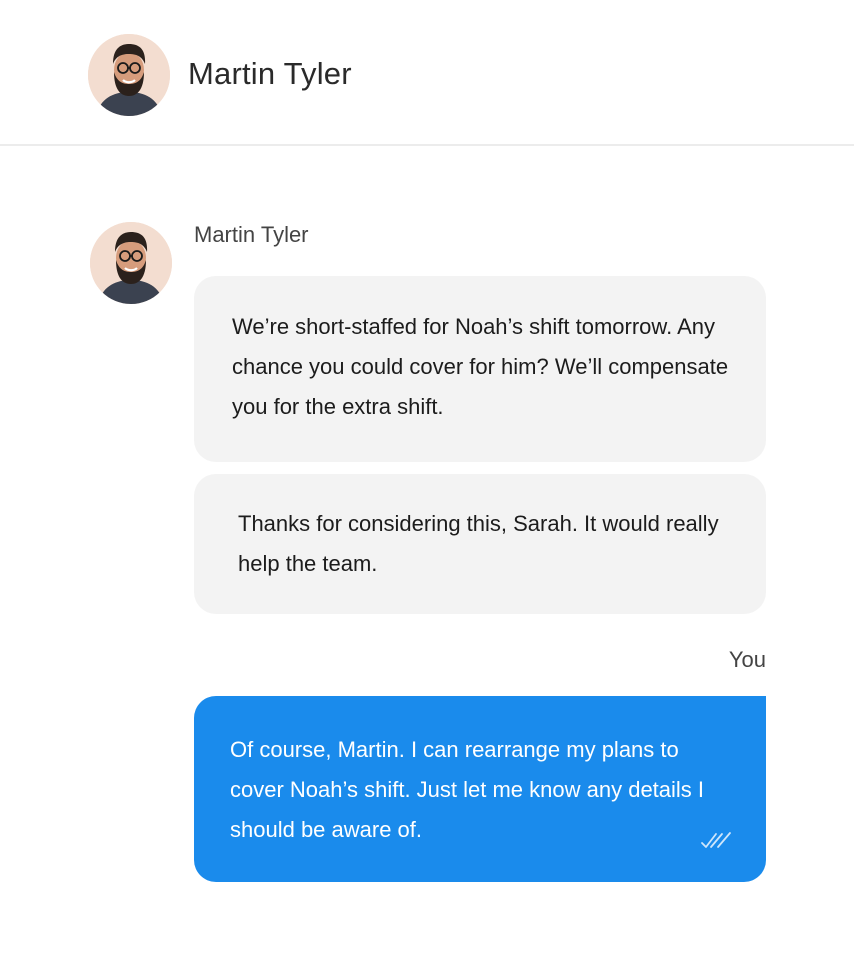 The image size is (854, 962). What do you see at coordinates (270, 73) in the screenshot?
I see `contact-name: Martin Tyler` at bounding box center [270, 73].